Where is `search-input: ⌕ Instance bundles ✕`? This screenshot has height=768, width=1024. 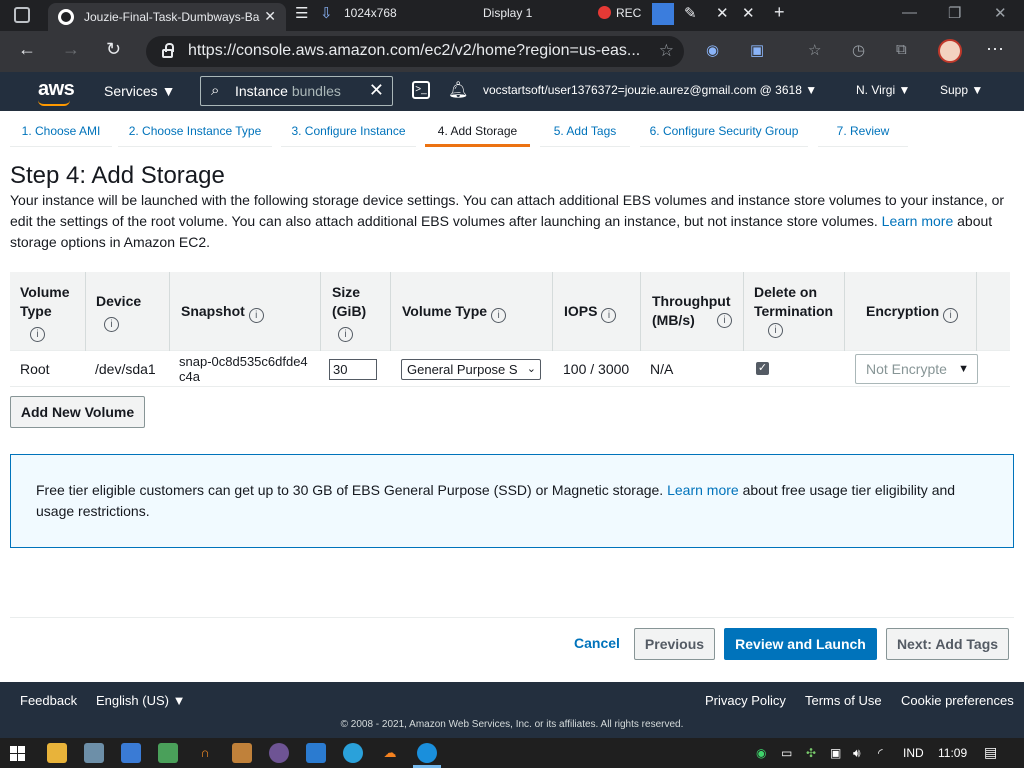 search-input: ⌕ Instance bundles ✕ is located at coordinates (296, 91).